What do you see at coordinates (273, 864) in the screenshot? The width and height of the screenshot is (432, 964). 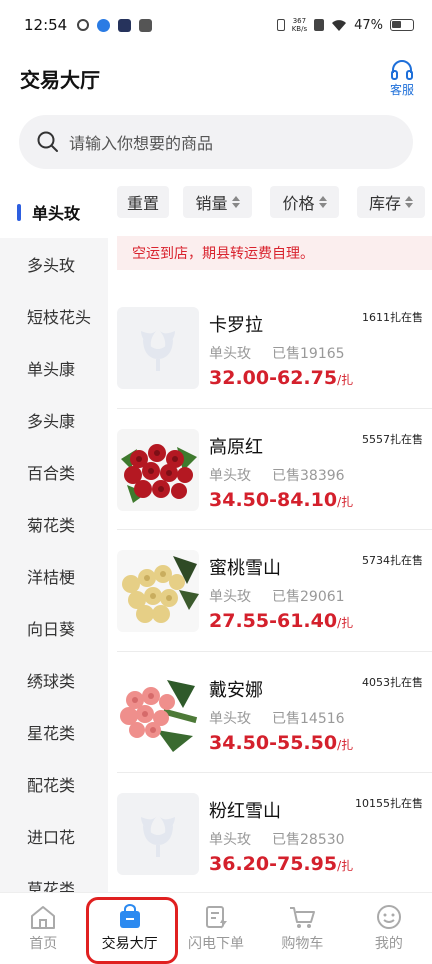 I see `price-range: 36.20-75.95` at bounding box center [273, 864].